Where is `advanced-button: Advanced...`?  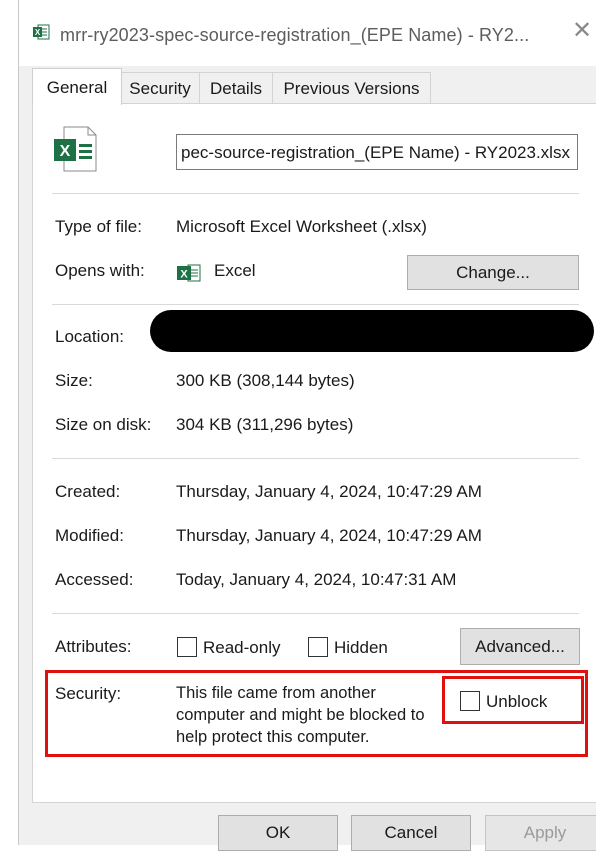 advanced-button: Advanced... is located at coordinates (520, 646).